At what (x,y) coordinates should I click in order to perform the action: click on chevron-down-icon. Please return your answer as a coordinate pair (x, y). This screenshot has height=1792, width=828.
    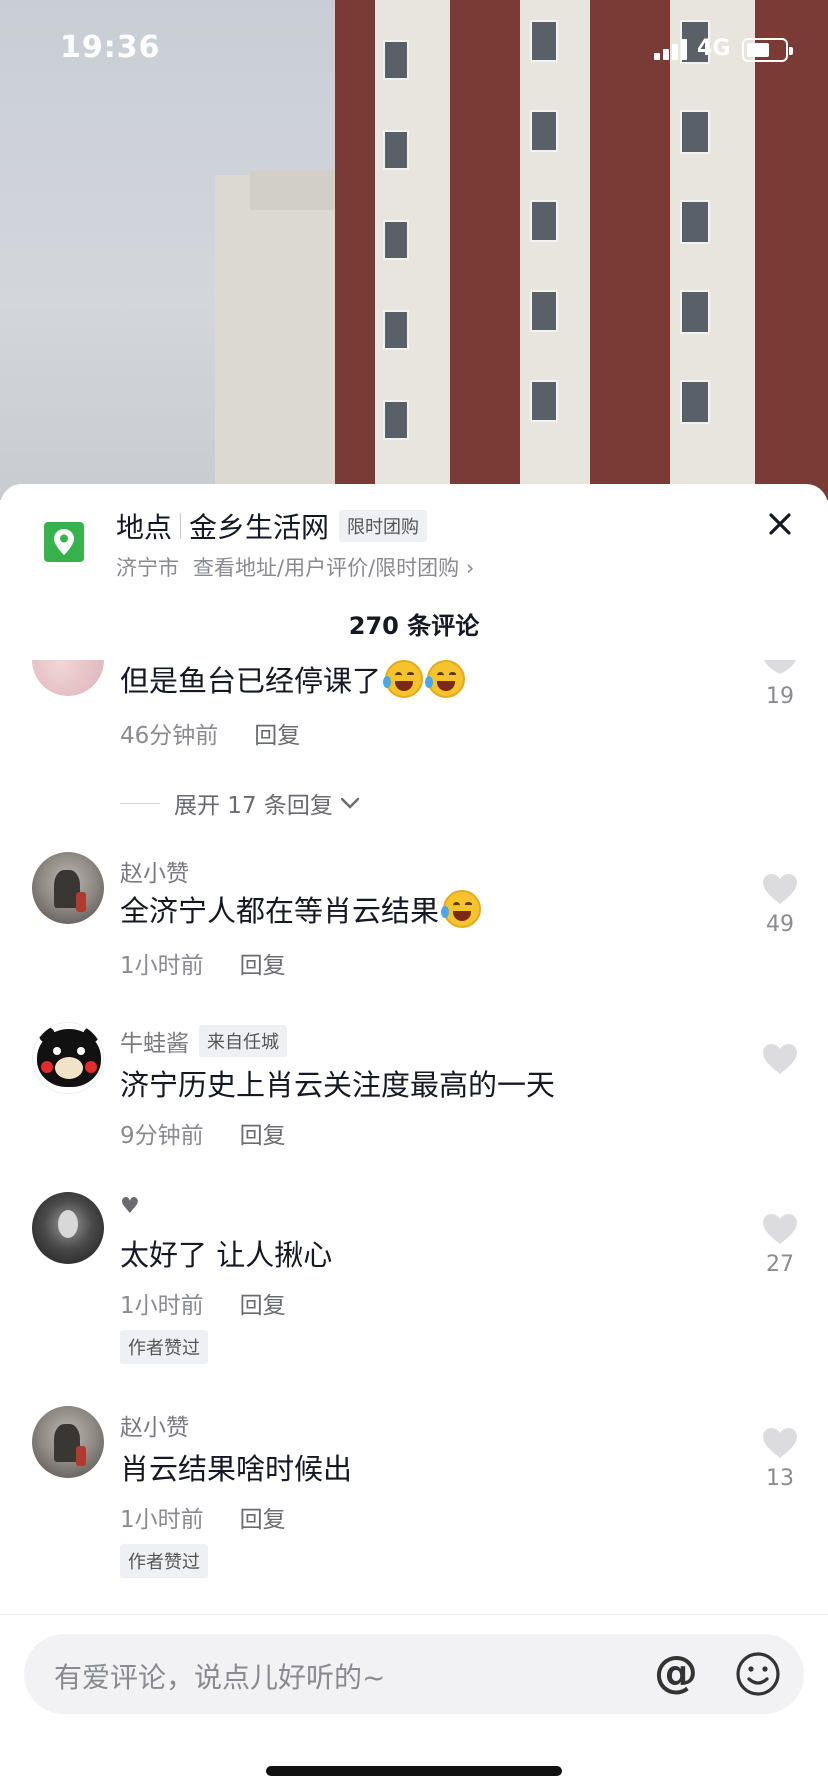
    Looking at the image, I should click on (350, 803).